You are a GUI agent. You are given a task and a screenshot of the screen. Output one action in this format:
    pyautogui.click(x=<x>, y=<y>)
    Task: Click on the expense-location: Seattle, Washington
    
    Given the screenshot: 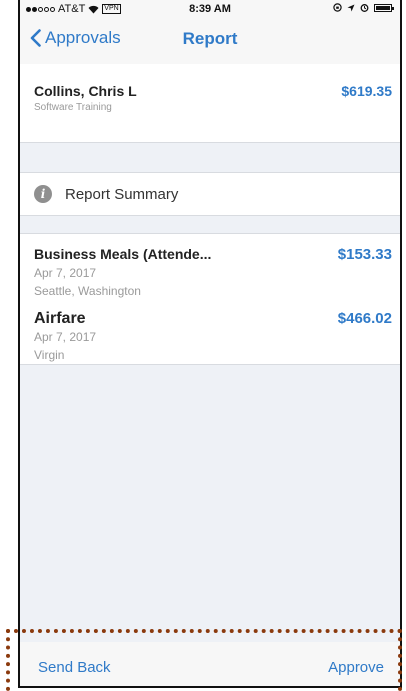 What is the action you would take?
    pyautogui.click(x=87, y=291)
    